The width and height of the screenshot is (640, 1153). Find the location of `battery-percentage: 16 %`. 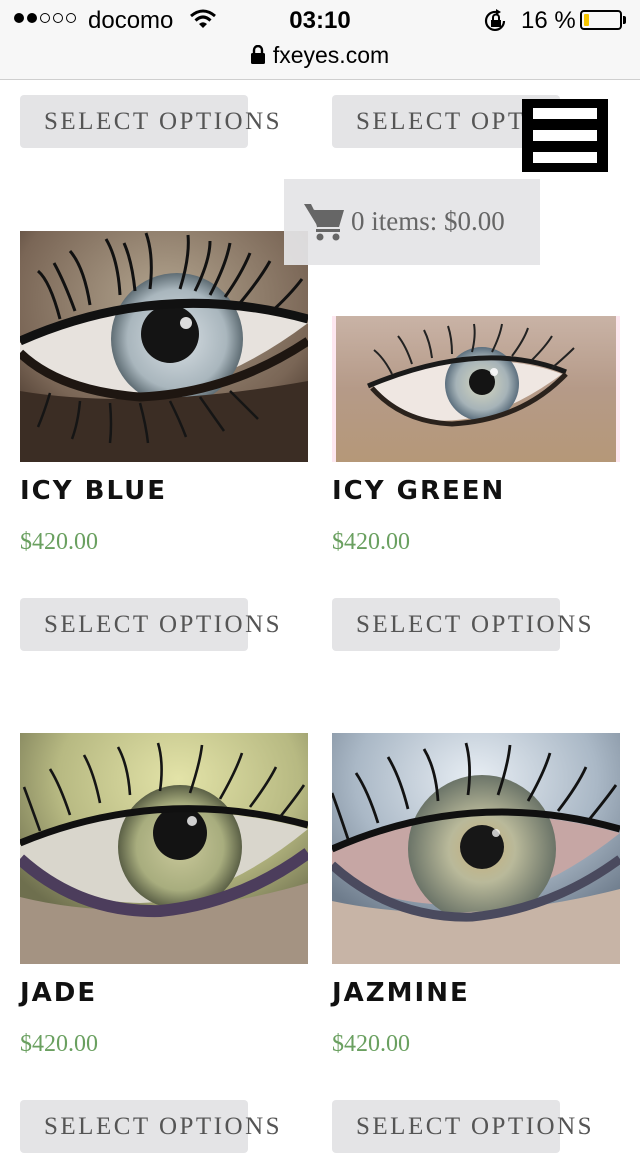

battery-percentage: 16 % is located at coordinates (548, 20).